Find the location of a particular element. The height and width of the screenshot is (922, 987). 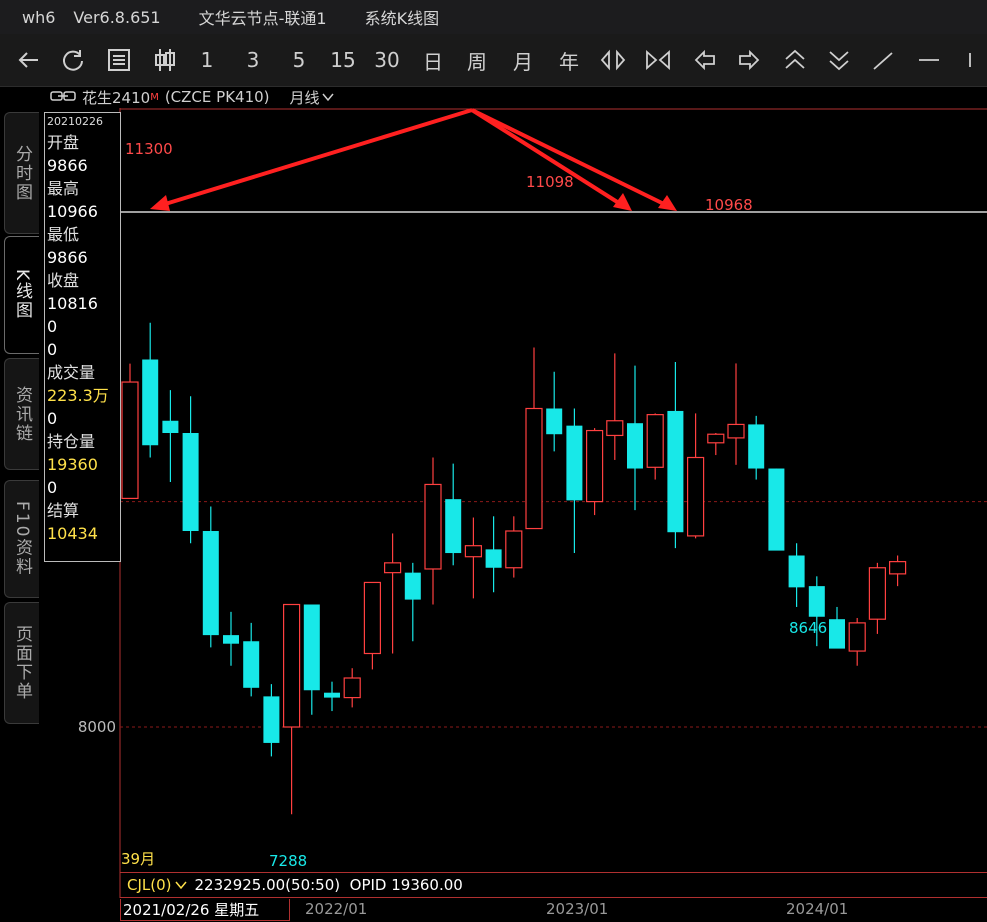

trendline-icon is located at coordinates (883, 60).